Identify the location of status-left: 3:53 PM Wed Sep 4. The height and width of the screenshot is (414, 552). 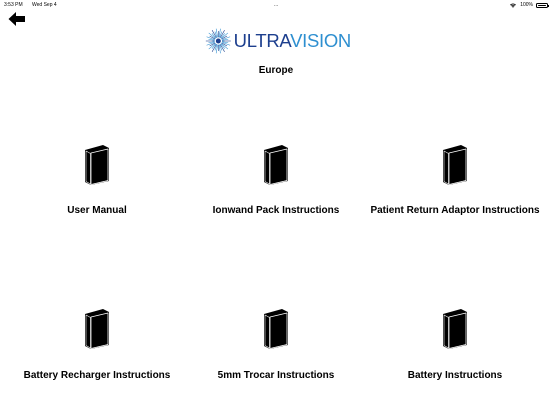
(34, 5).